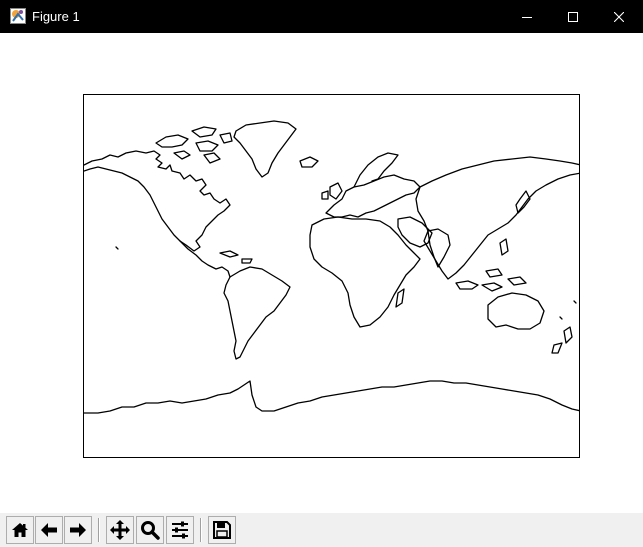  I want to click on home-icon, so click(20, 530).